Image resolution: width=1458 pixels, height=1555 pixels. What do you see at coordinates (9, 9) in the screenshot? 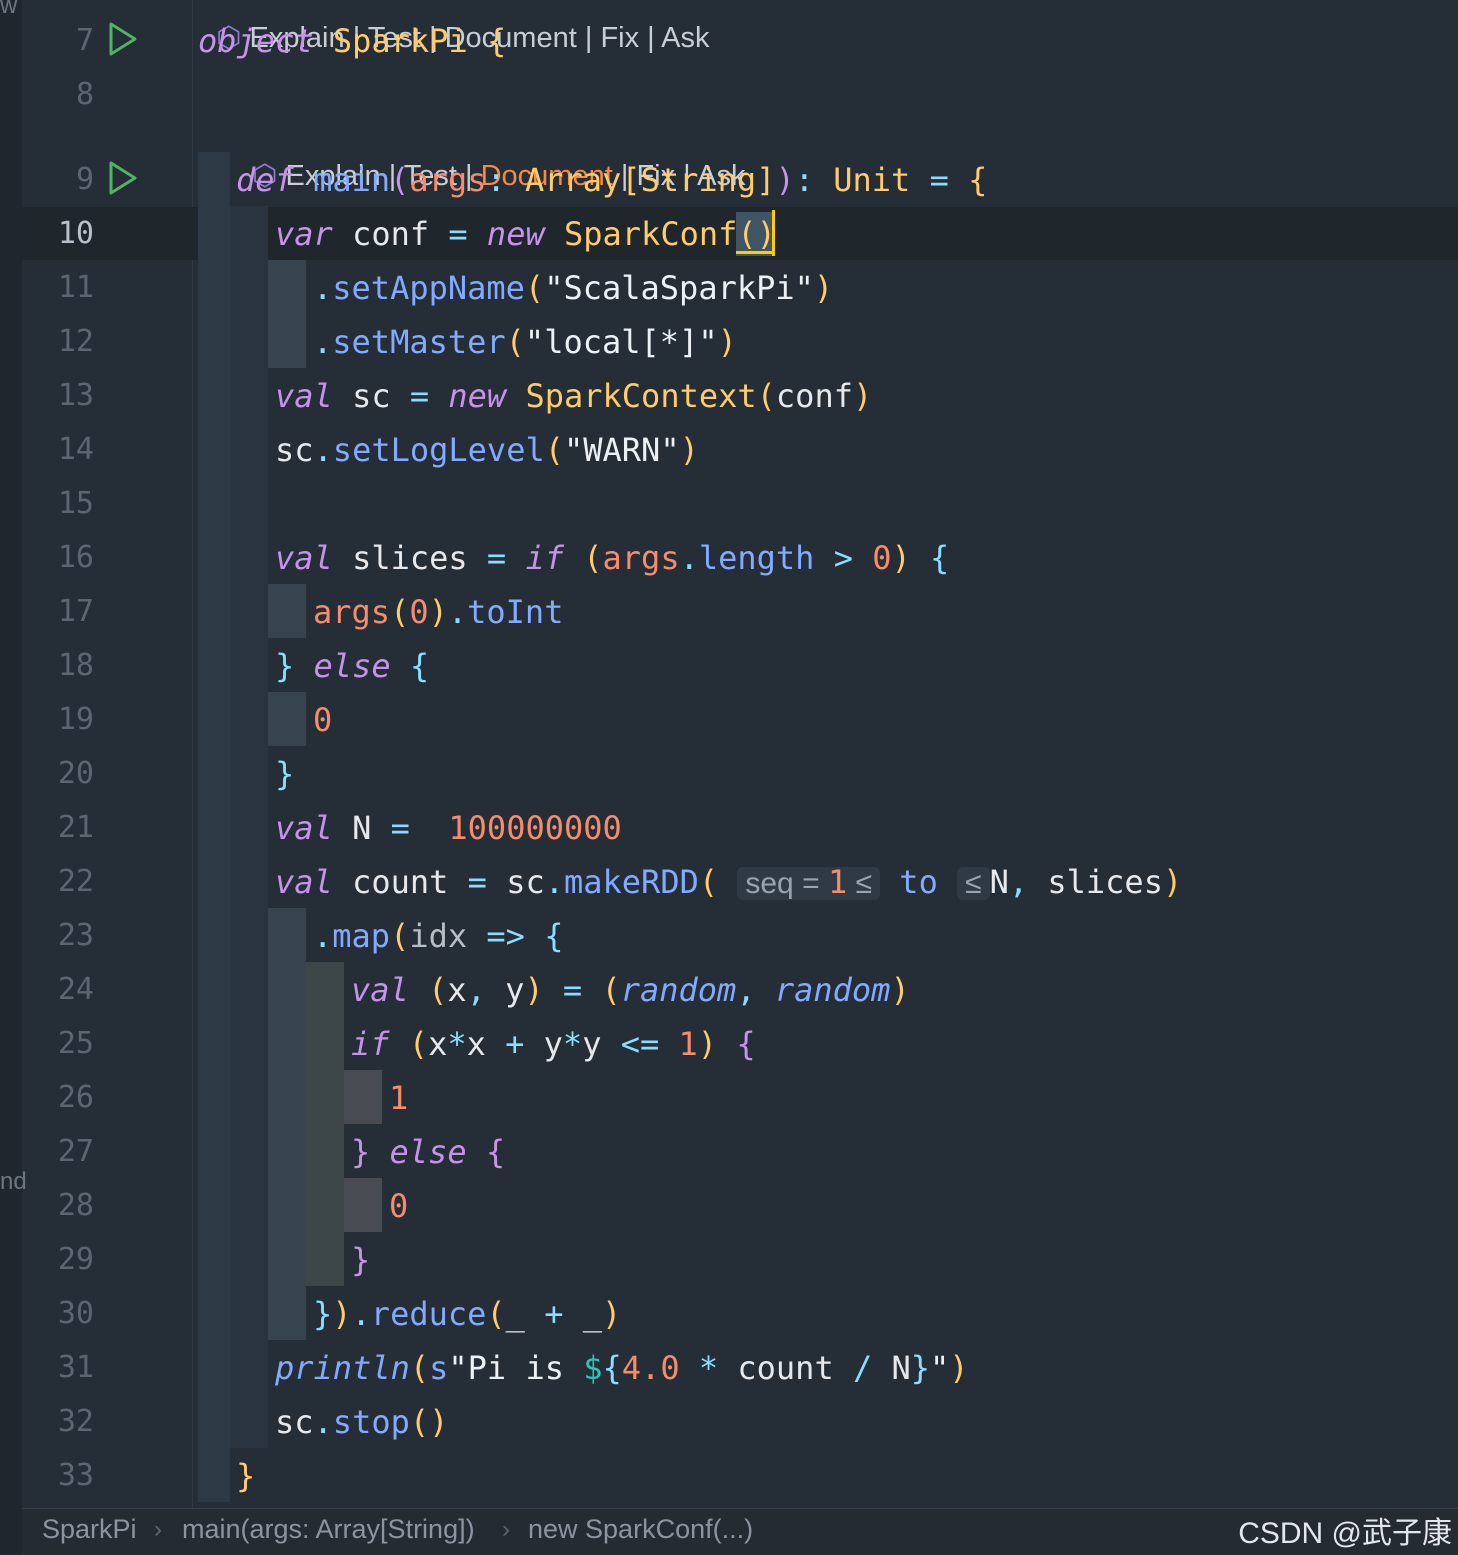
I see `side-label-top: w` at bounding box center [9, 9].